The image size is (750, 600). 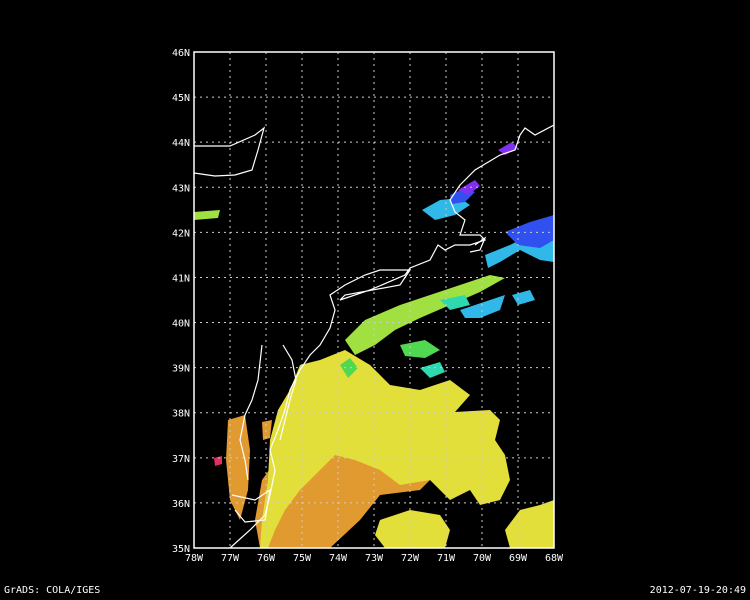 I want to click on lat-tick-label: 39N, so click(x=181, y=369).